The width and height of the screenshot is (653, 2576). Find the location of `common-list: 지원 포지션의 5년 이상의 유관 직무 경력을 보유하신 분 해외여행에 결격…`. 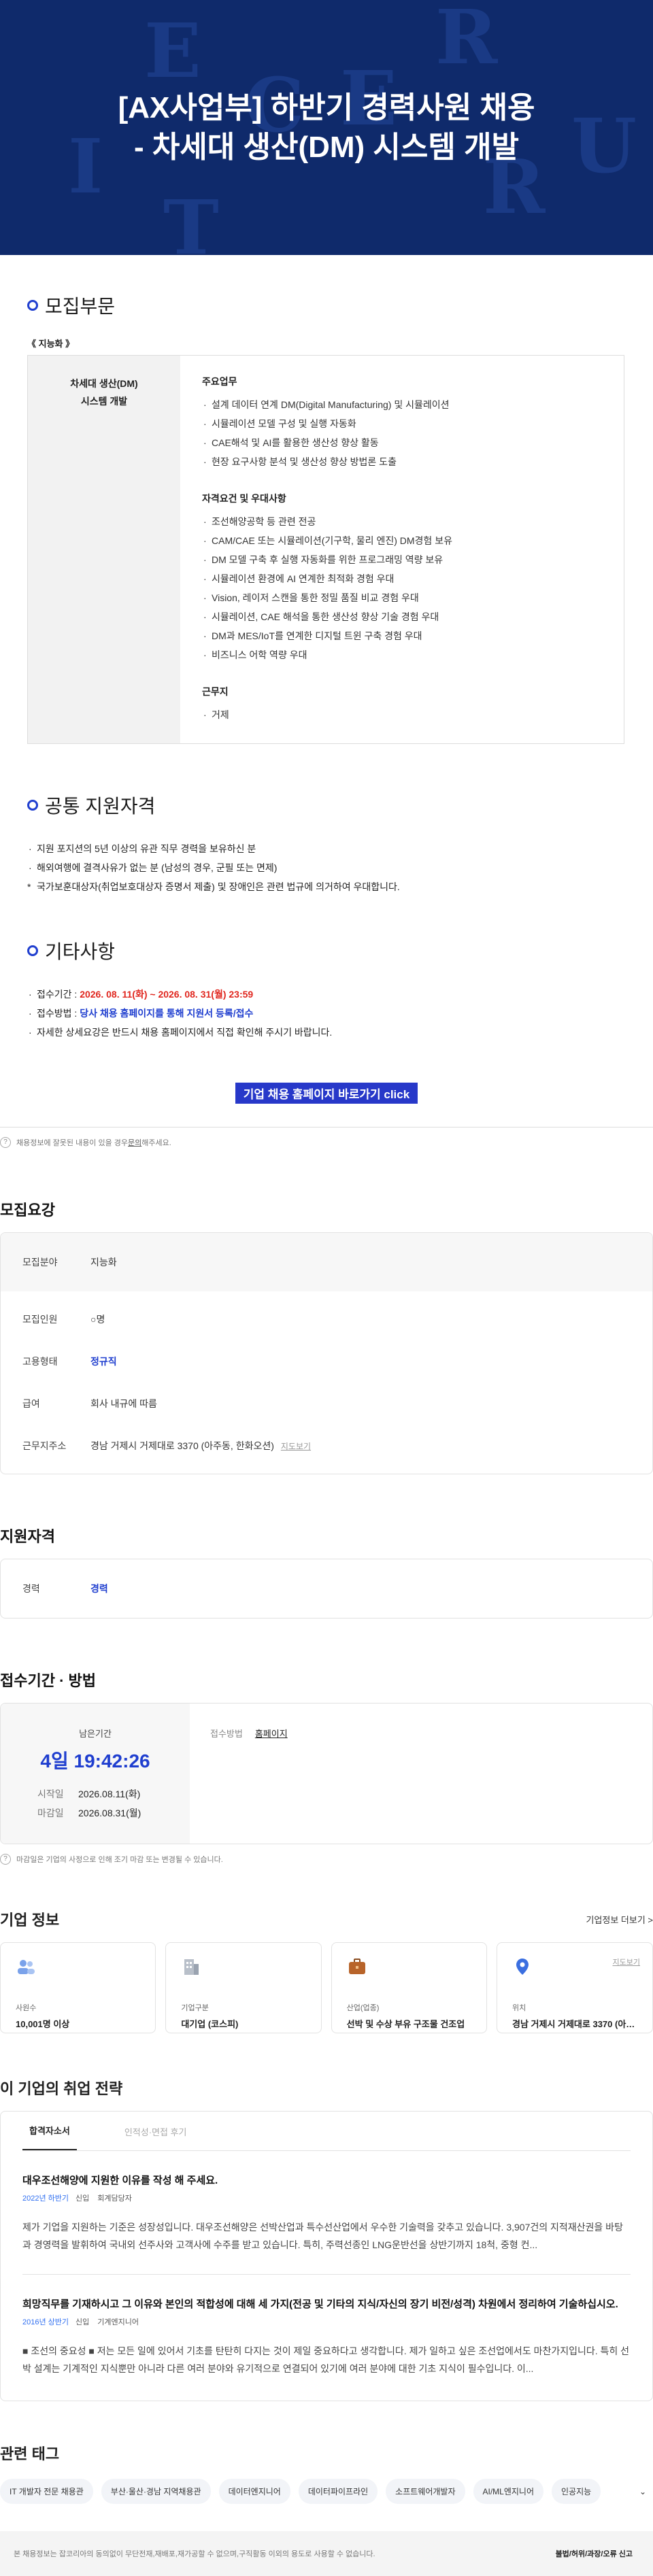

common-list: 지원 포지션의 5년 이상의 유관 직무 경력을 보유하신 분 해외여행에 결격… is located at coordinates (326, 867).